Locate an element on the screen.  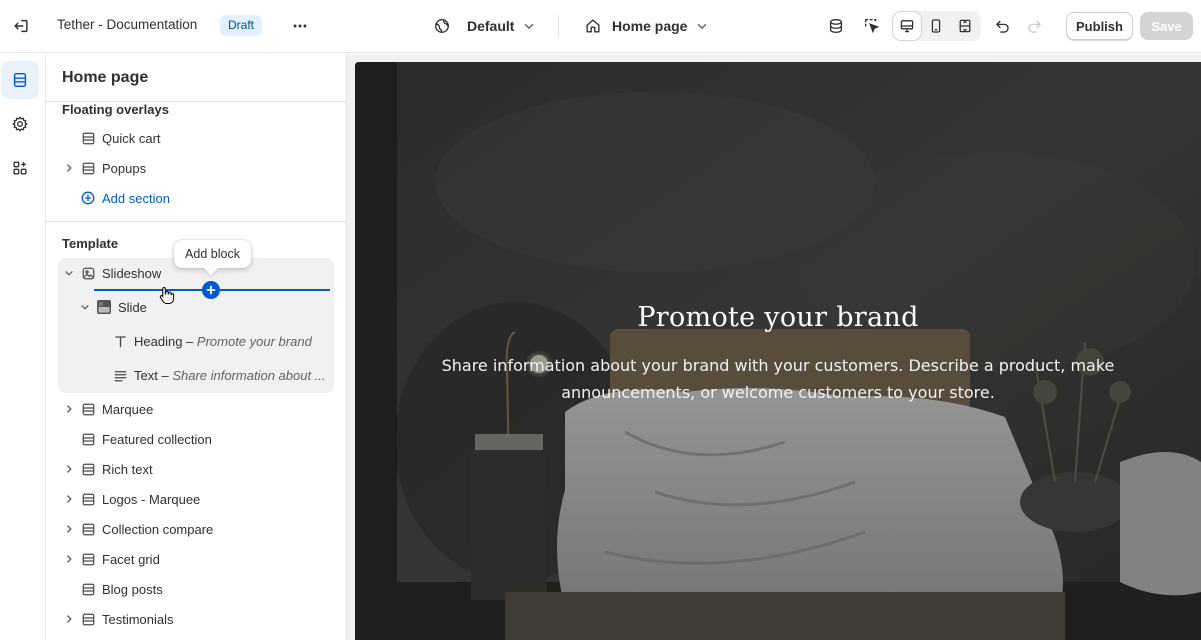
more-actions-button is located at coordinates (300, 26).